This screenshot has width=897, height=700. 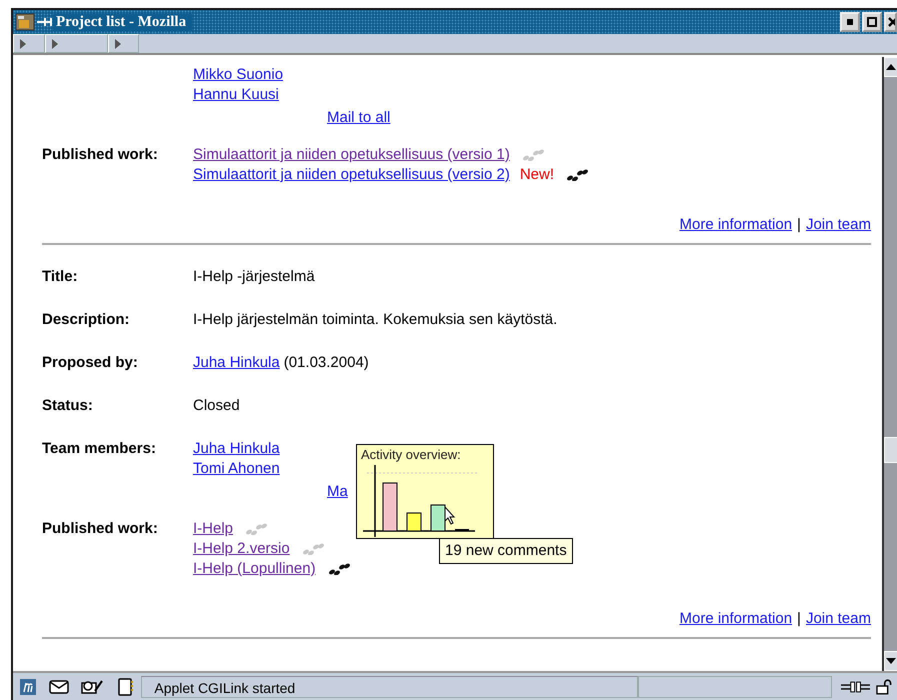 What do you see at coordinates (375, 319) in the screenshot?
I see `field-value: I-Help järjestelmän toiminta. Kokemuksia sen käytöstä.` at bounding box center [375, 319].